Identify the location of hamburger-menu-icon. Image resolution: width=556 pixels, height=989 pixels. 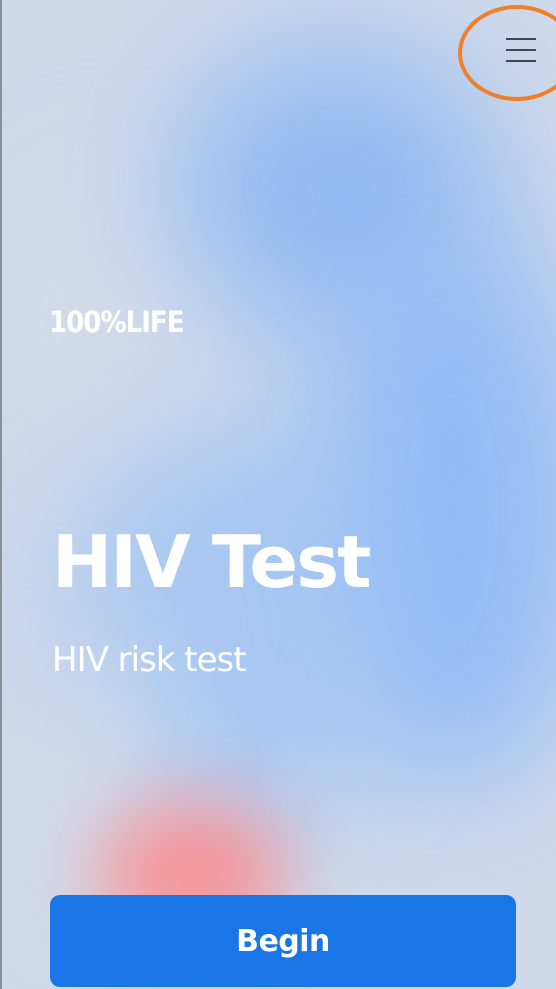
(521, 50).